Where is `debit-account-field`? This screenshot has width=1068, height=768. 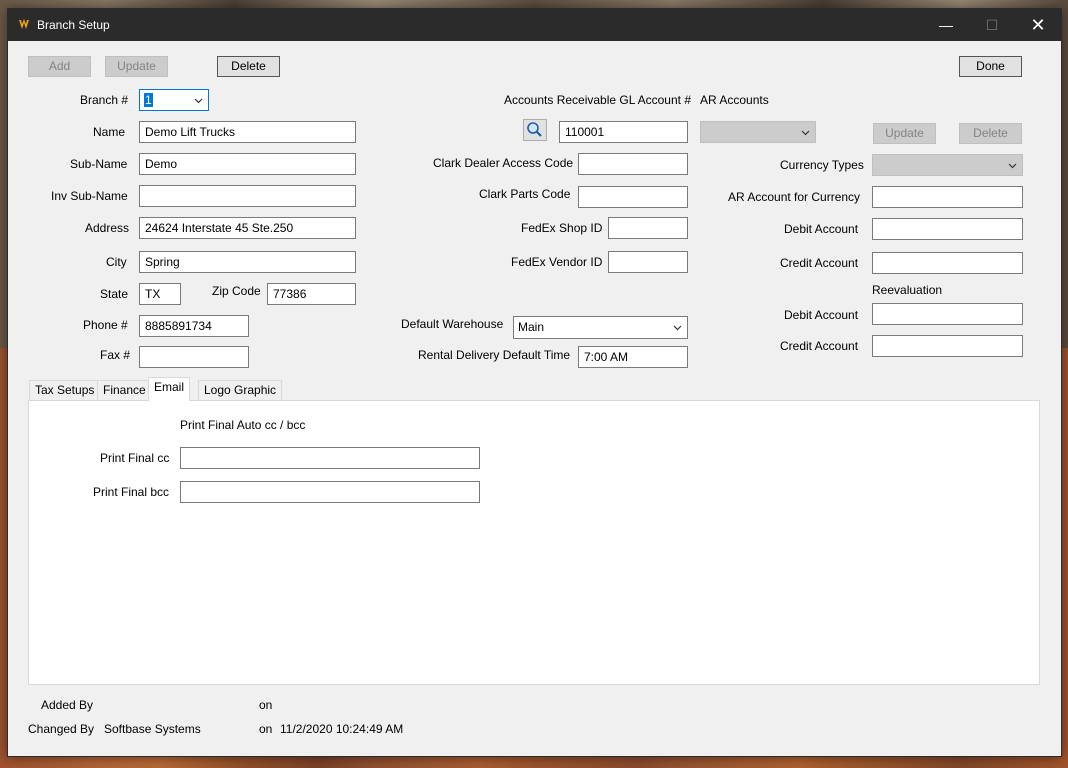
debit-account-field is located at coordinates (947, 229).